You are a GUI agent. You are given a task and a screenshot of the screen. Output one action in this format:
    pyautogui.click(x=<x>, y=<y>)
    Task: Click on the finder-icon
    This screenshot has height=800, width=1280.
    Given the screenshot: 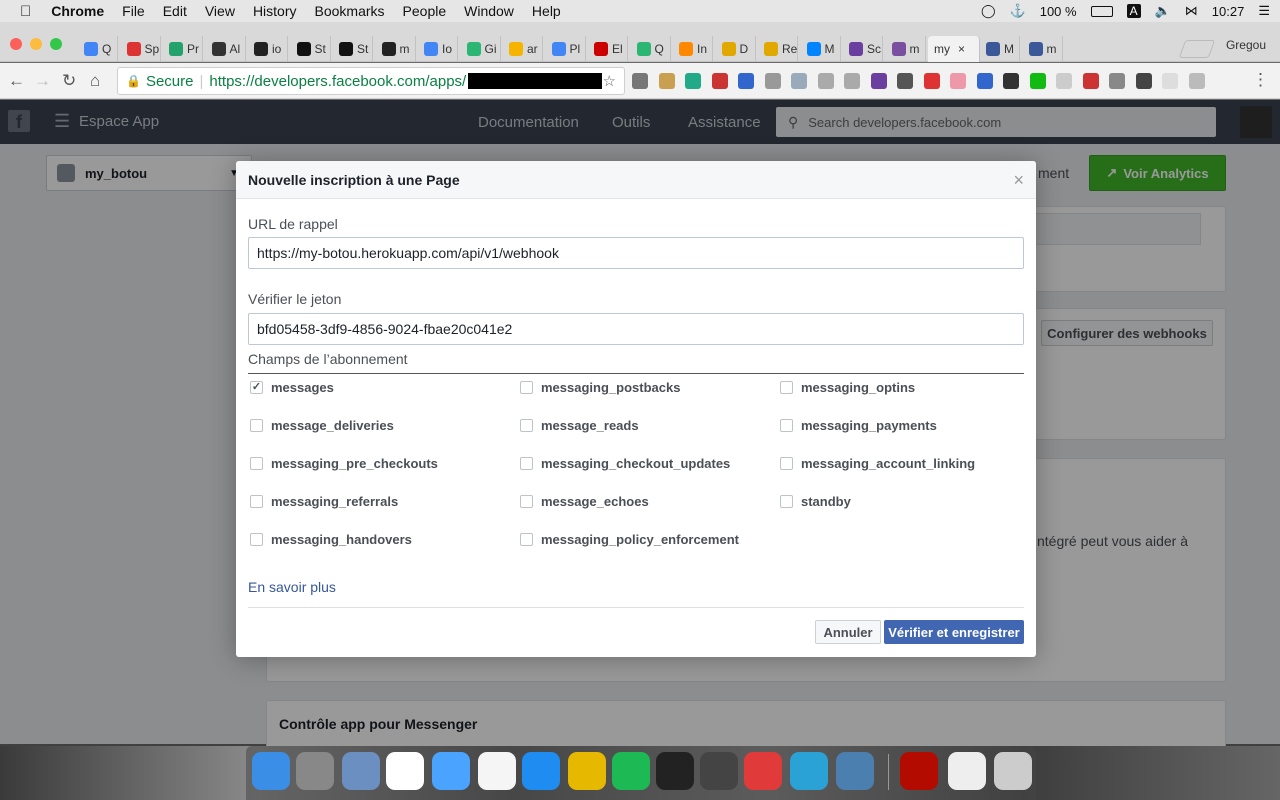 What is the action you would take?
    pyautogui.click(x=271, y=771)
    